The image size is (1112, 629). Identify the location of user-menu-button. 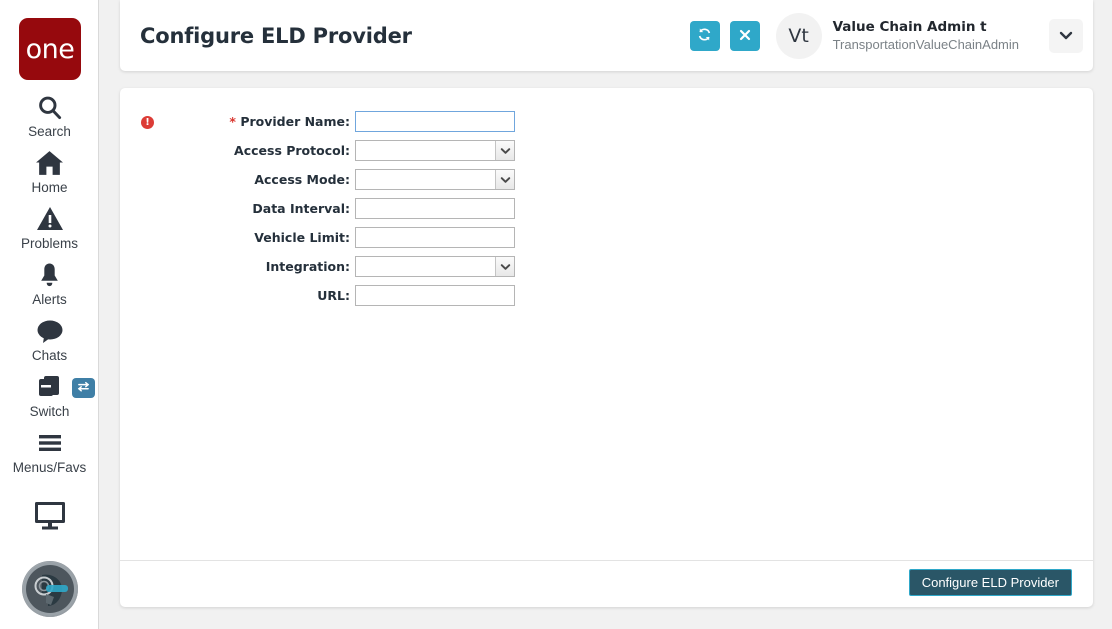
(1066, 35).